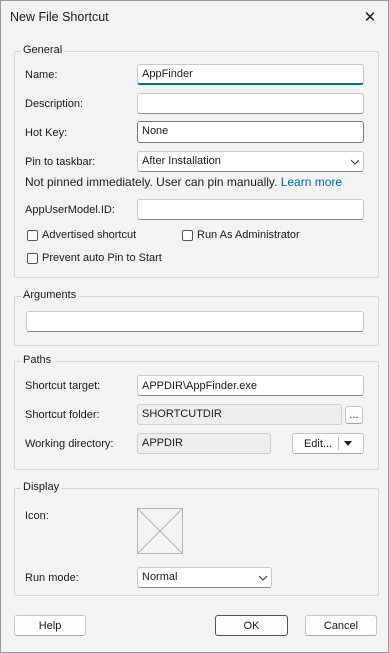 The image size is (389, 653). What do you see at coordinates (194, 17) in the screenshot?
I see `title-bar: New File Shortcut ✕` at bounding box center [194, 17].